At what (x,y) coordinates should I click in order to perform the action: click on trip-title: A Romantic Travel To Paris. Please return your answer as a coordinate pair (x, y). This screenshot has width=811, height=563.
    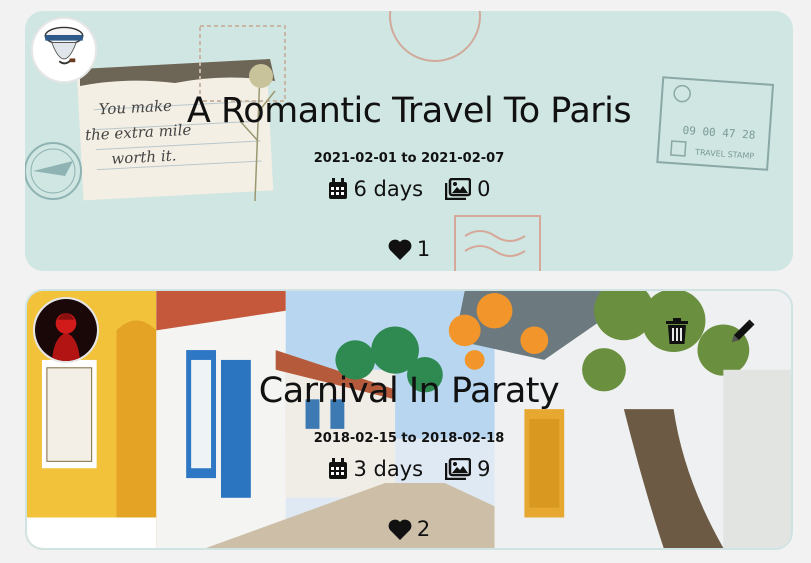
    Looking at the image, I should click on (409, 111).